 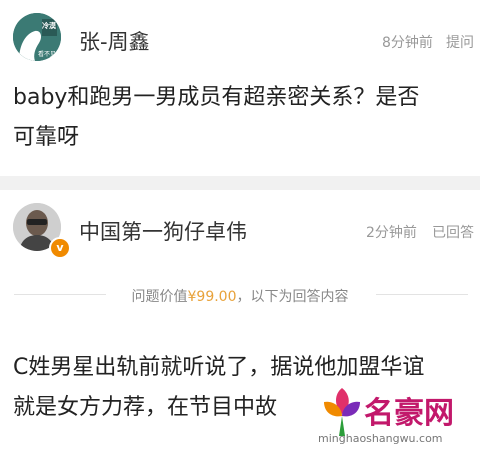 What do you see at coordinates (37, 37) in the screenshot?
I see `question-author-avatar: 冷漠 看不见` at bounding box center [37, 37].